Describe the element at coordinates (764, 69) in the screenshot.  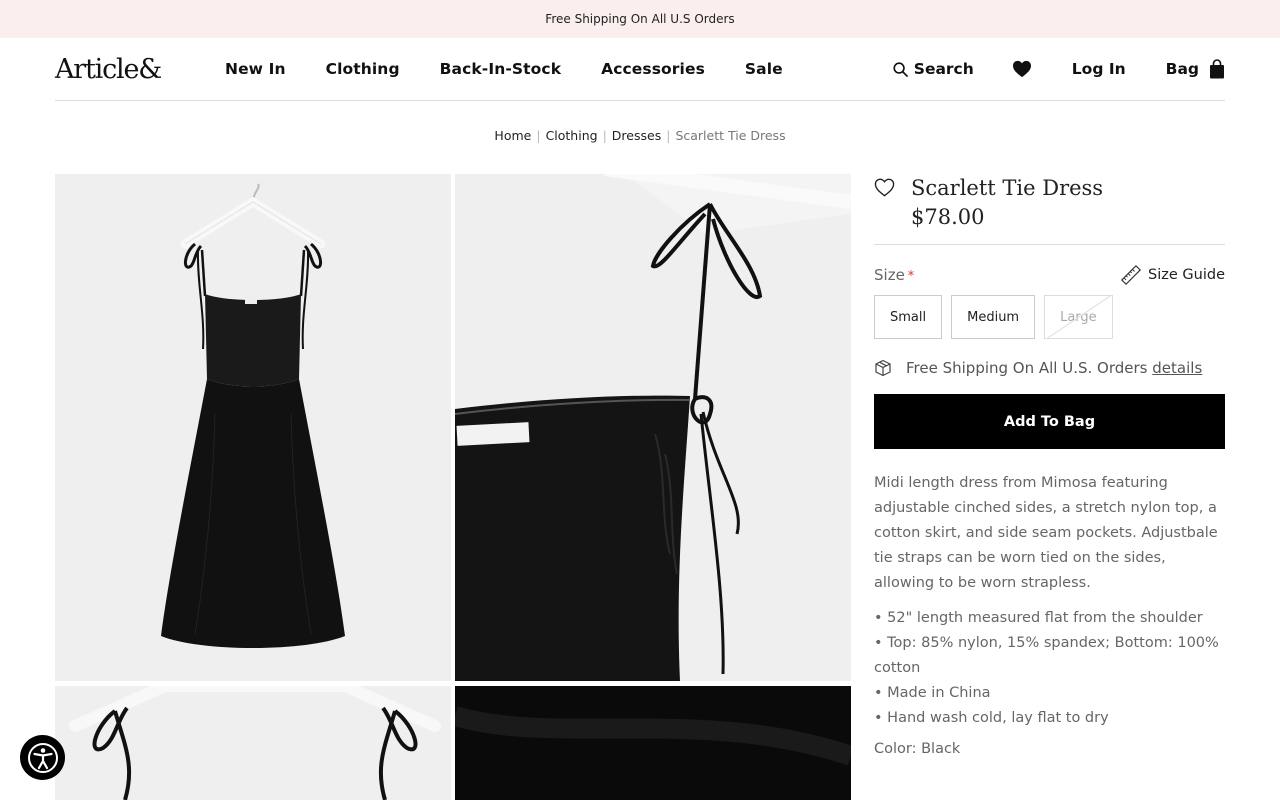
I see `nav-sale: Sale` at that location.